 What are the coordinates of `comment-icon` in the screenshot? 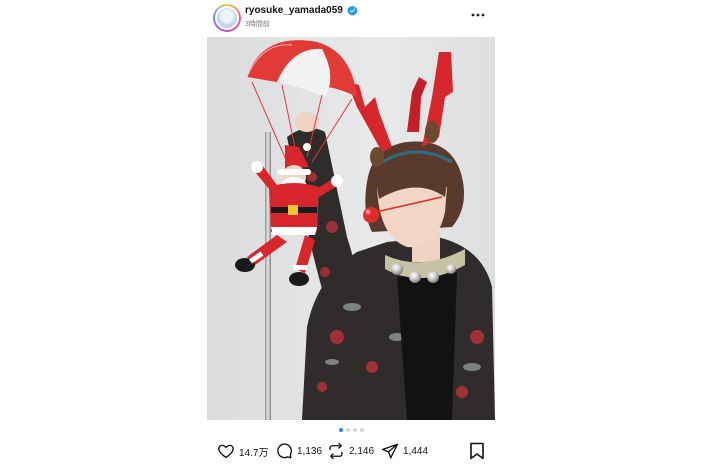 It's located at (284, 451).